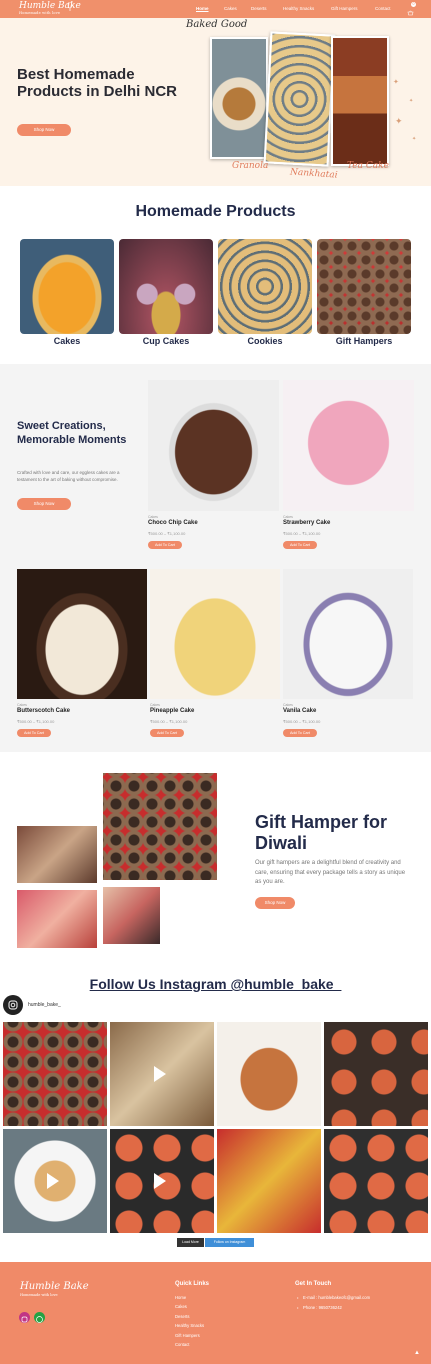 The width and height of the screenshot is (431, 1364). What do you see at coordinates (322, 1307) in the screenshot?
I see `footer-phone: Phone : 9650736242` at bounding box center [322, 1307].